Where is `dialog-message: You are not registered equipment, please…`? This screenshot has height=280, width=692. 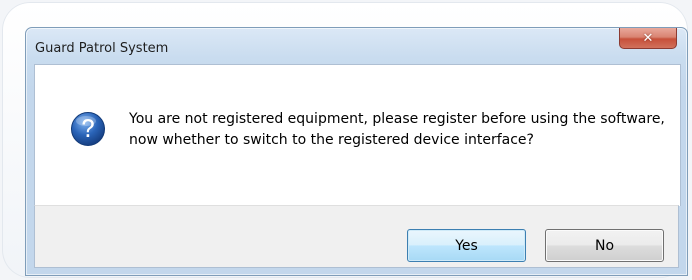
dialog-message: You are not registered equipment, please… is located at coordinates (397, 129).